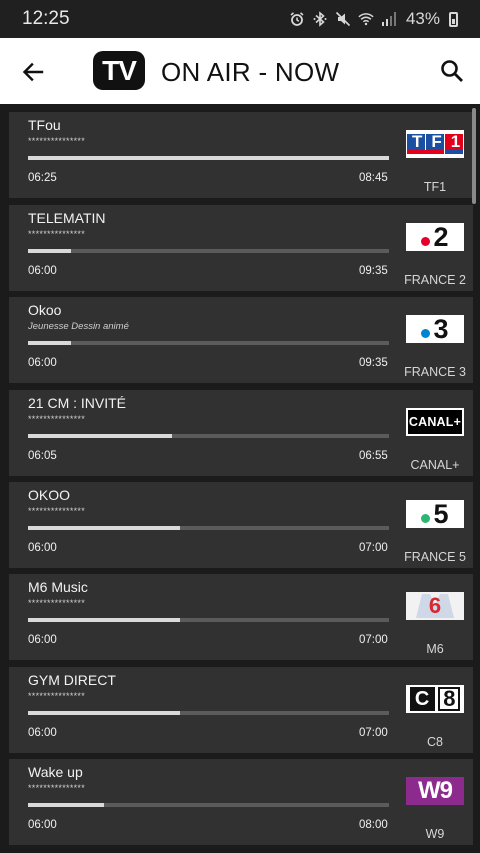 The image size is (480, 853). I want to click on back-button, so click(33, 72).